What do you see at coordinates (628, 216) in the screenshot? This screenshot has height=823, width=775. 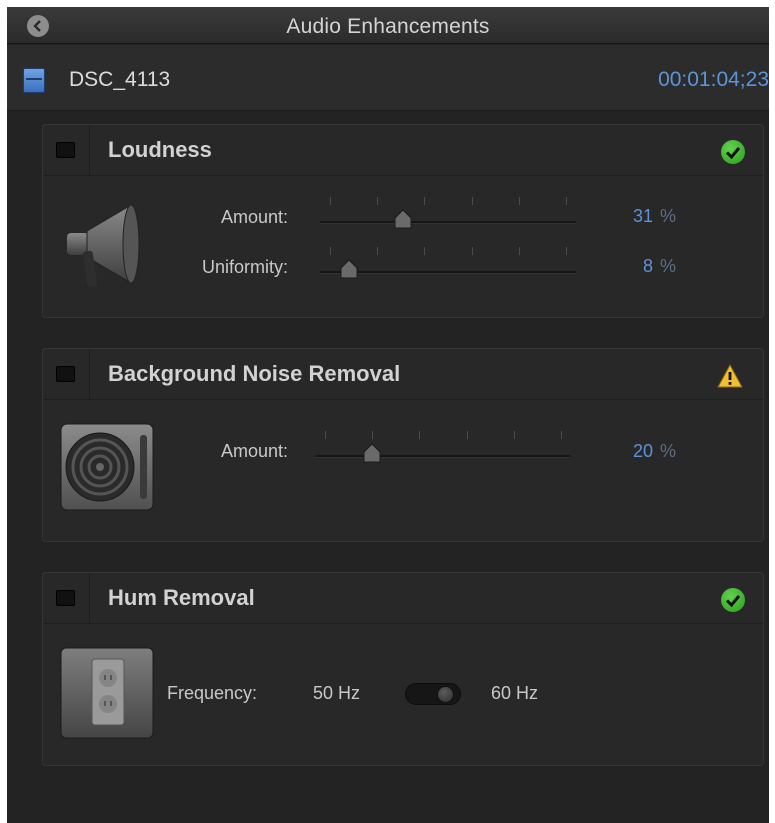 I see `loudness-amount-value: 31` at bounding box center [628, 216].